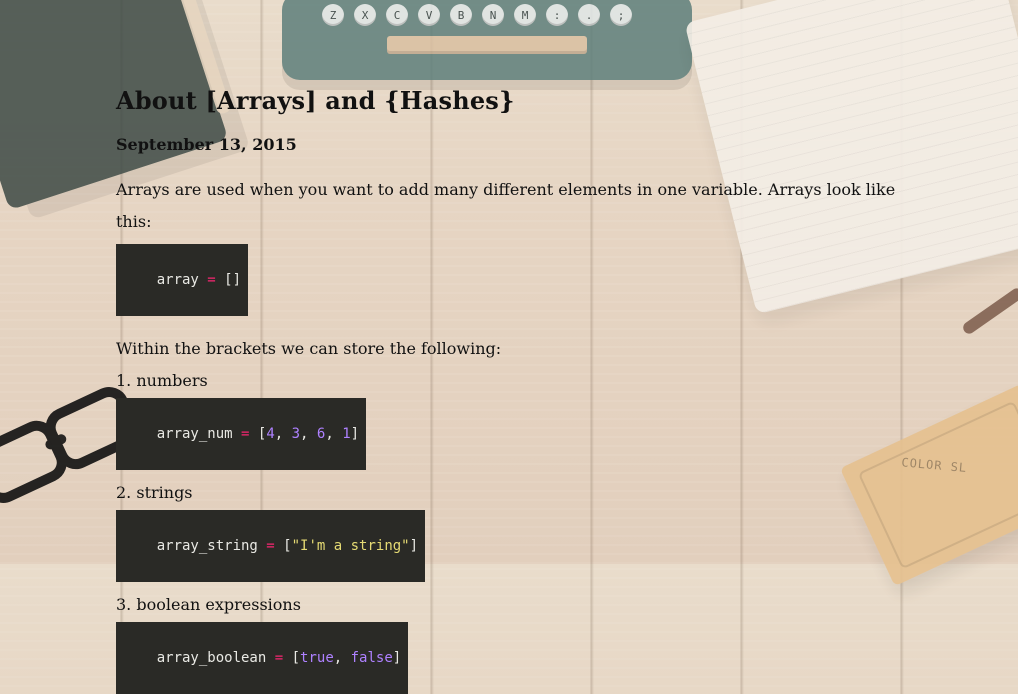  Describe the element at coordinates (206, 144) in the screenshot. I see `post-date: September 13, 2015` at that location.